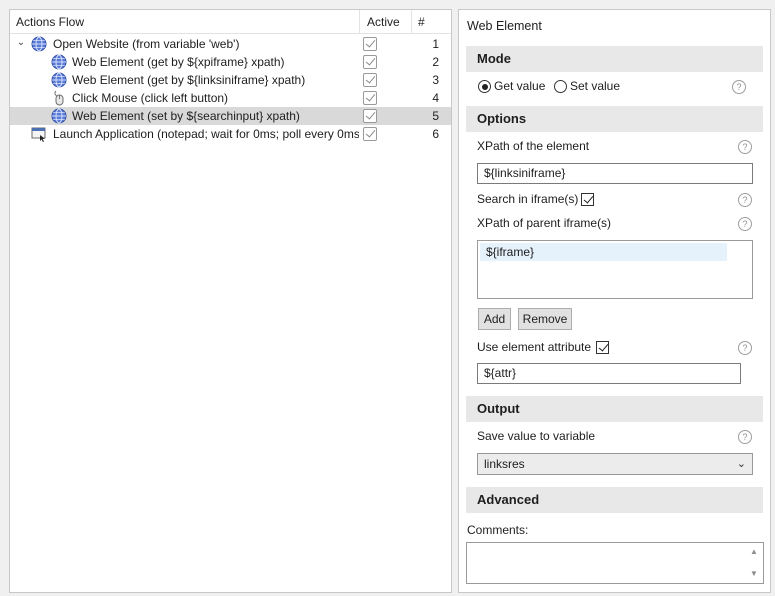 The width and height of the screenshot is (775, 596). What do you see at coordinates (504, 26) in the screenshot?
I see `panel-title: Web Element` at bounding box center [504, 26].